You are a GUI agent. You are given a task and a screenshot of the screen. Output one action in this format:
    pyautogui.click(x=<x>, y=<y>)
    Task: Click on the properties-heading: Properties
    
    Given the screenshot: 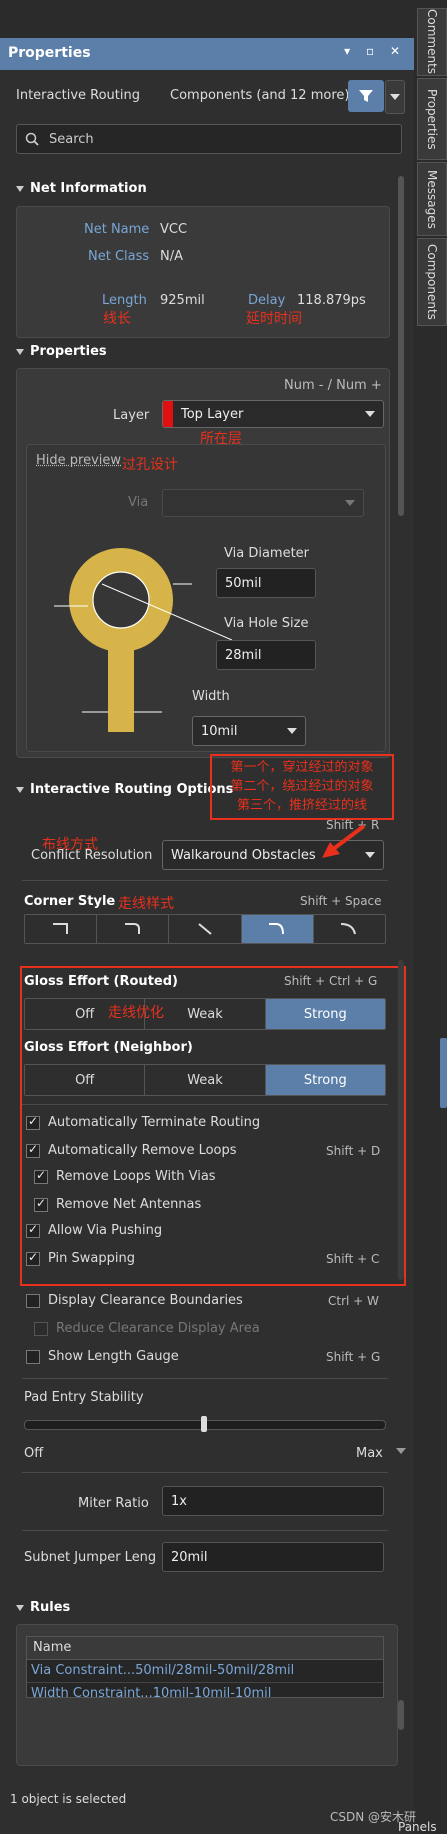 What is the action you would take?
    pyautogui.click(x=61, y=351)
    